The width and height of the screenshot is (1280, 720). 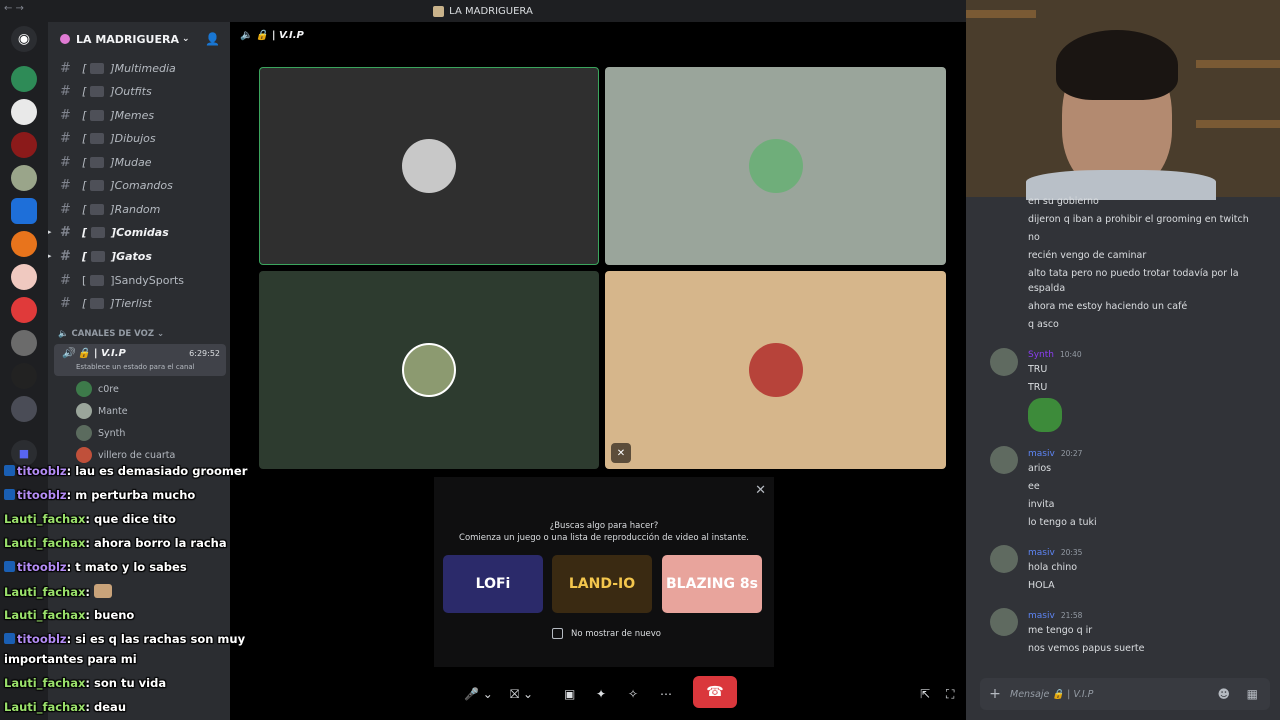 I want to click on emoji-icon: ☻, so click(x=1223, y=694).